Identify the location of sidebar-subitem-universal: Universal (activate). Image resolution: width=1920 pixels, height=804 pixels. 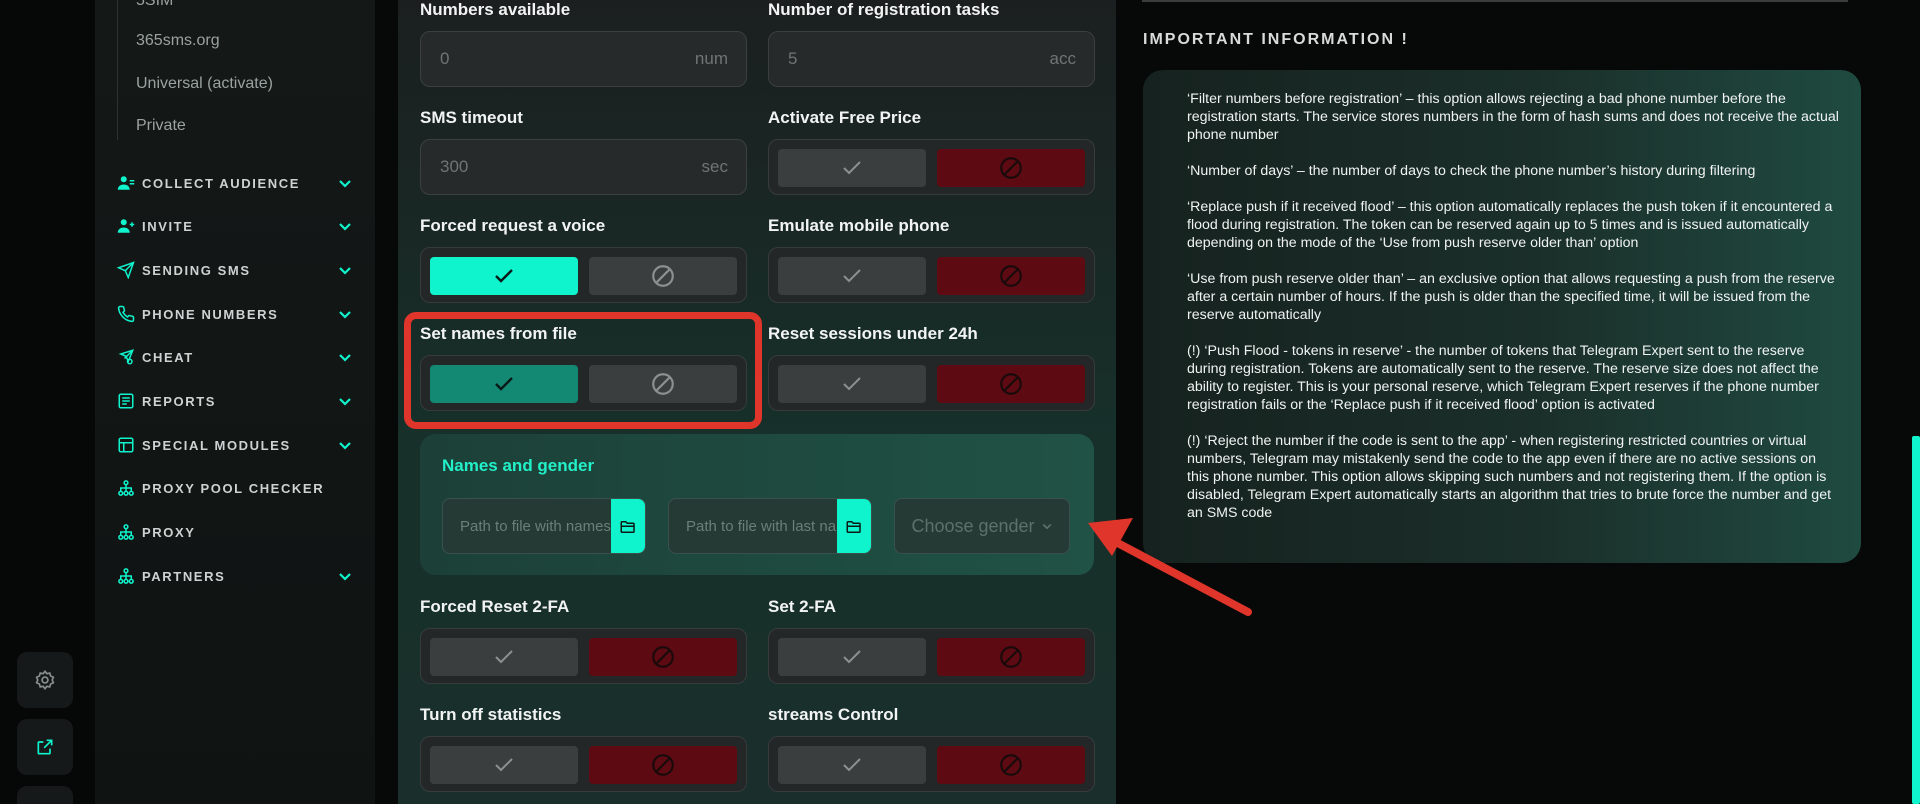
(204, 84).